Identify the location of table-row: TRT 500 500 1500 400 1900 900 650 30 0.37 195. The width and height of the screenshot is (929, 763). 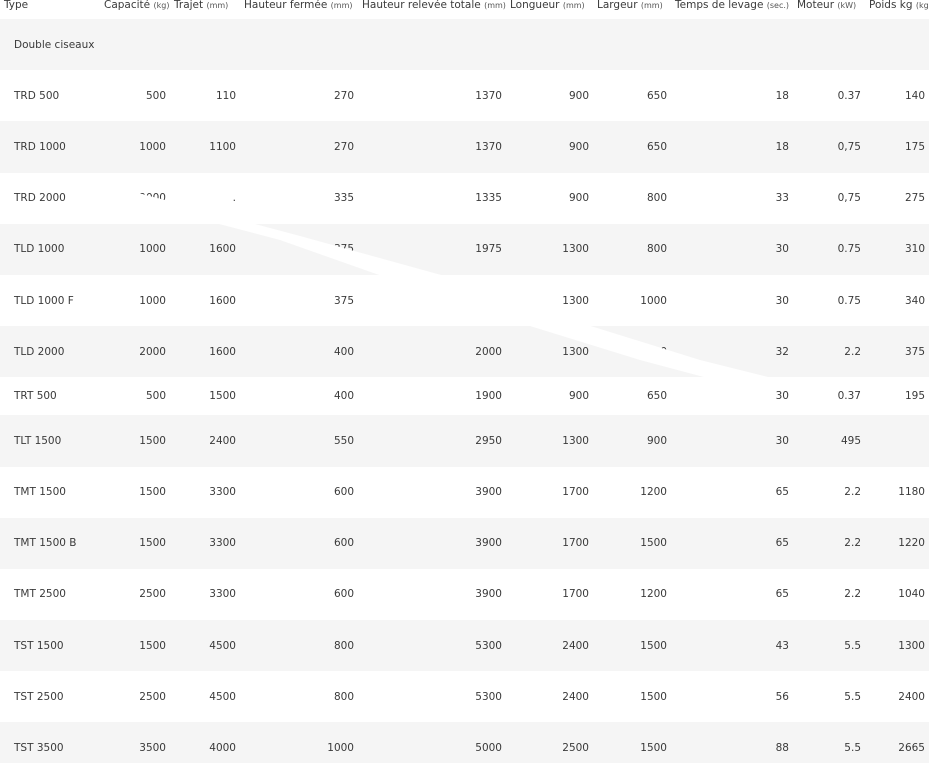
(464, 396).